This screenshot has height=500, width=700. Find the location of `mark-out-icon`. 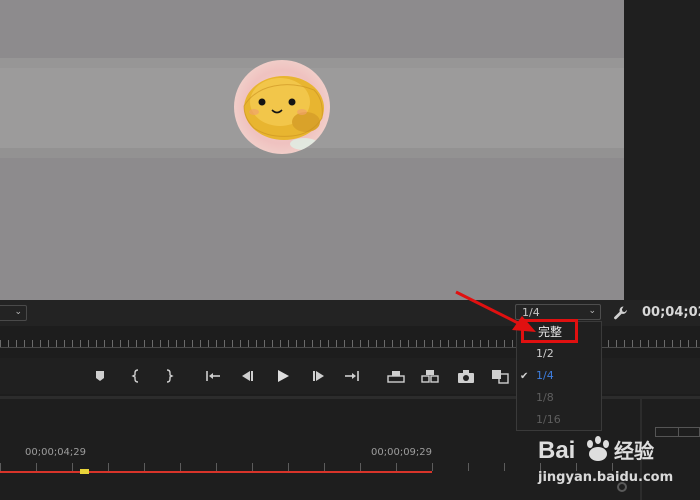

mark-out-icon is located at coordinates (168, 376).